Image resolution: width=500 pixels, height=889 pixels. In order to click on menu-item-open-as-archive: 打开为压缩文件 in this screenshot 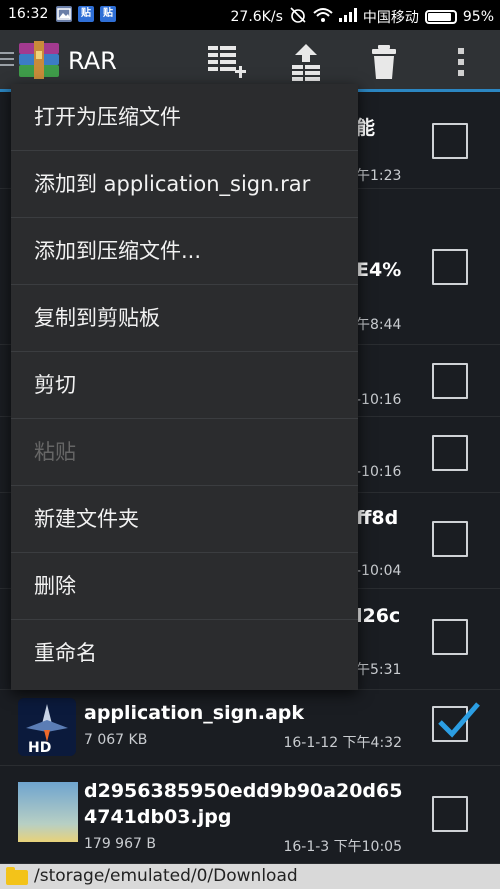, I will do `click(184, 117)`.